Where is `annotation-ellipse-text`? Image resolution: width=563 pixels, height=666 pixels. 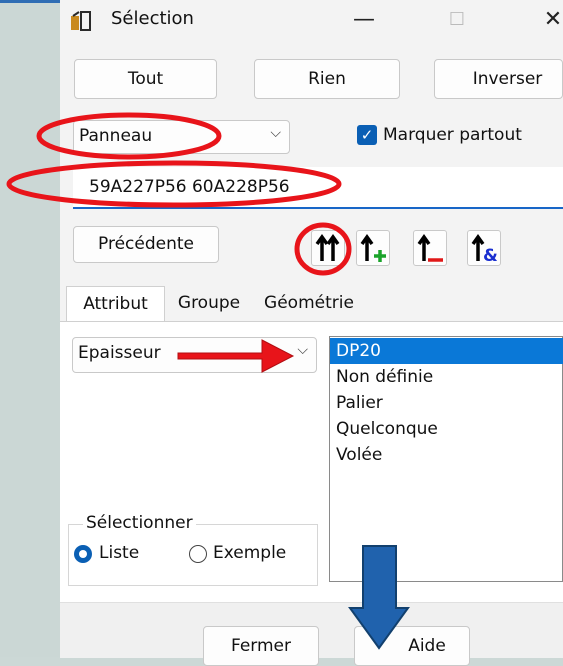
annotation-ellipse-text is located at coordinates (174, 184).